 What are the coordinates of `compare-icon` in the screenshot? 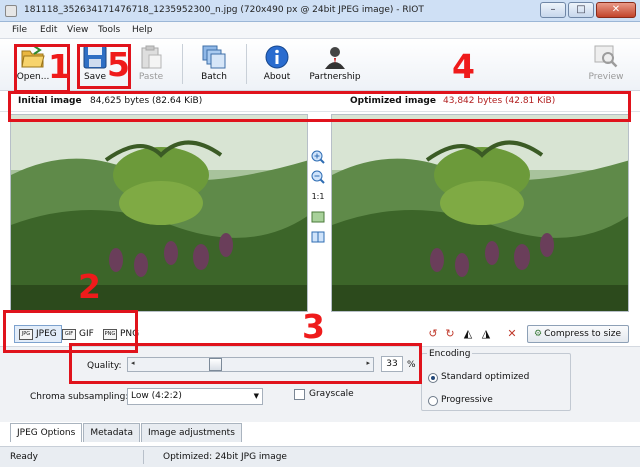 It's located at (318, 237).